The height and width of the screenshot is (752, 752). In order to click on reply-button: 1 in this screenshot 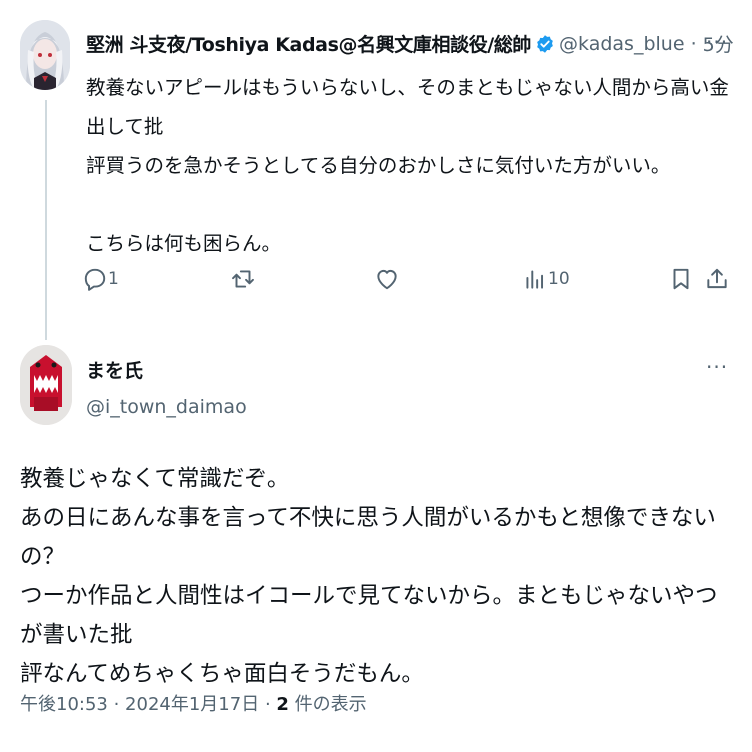, I will do `click(100, 279)`.